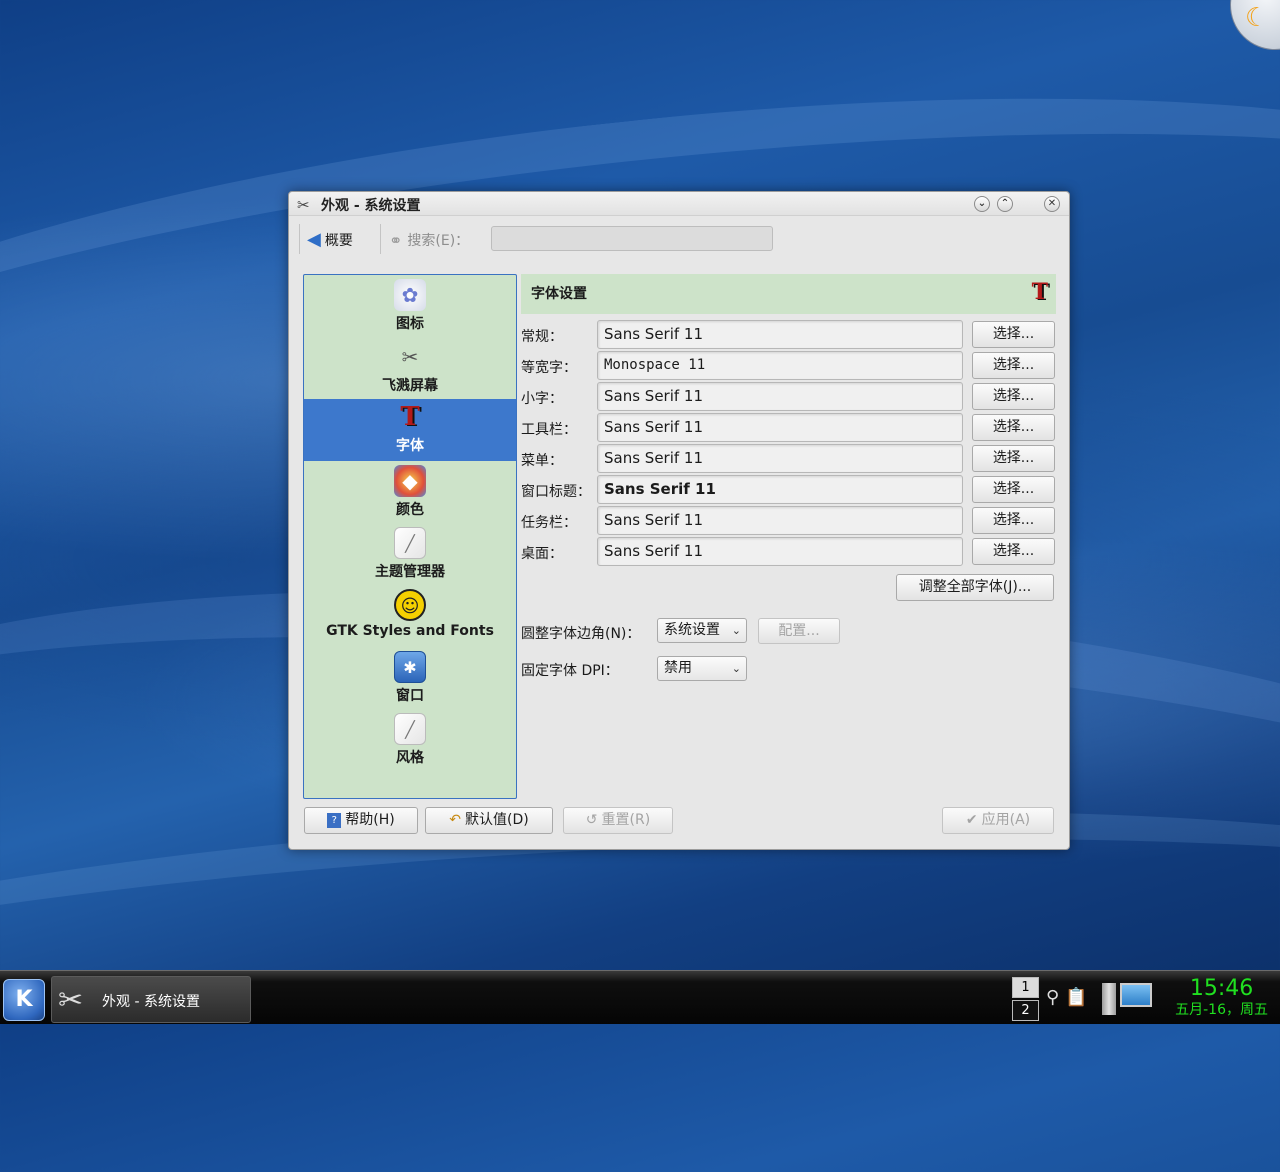  I want to click on toolbar-separator, so click(380, 239).